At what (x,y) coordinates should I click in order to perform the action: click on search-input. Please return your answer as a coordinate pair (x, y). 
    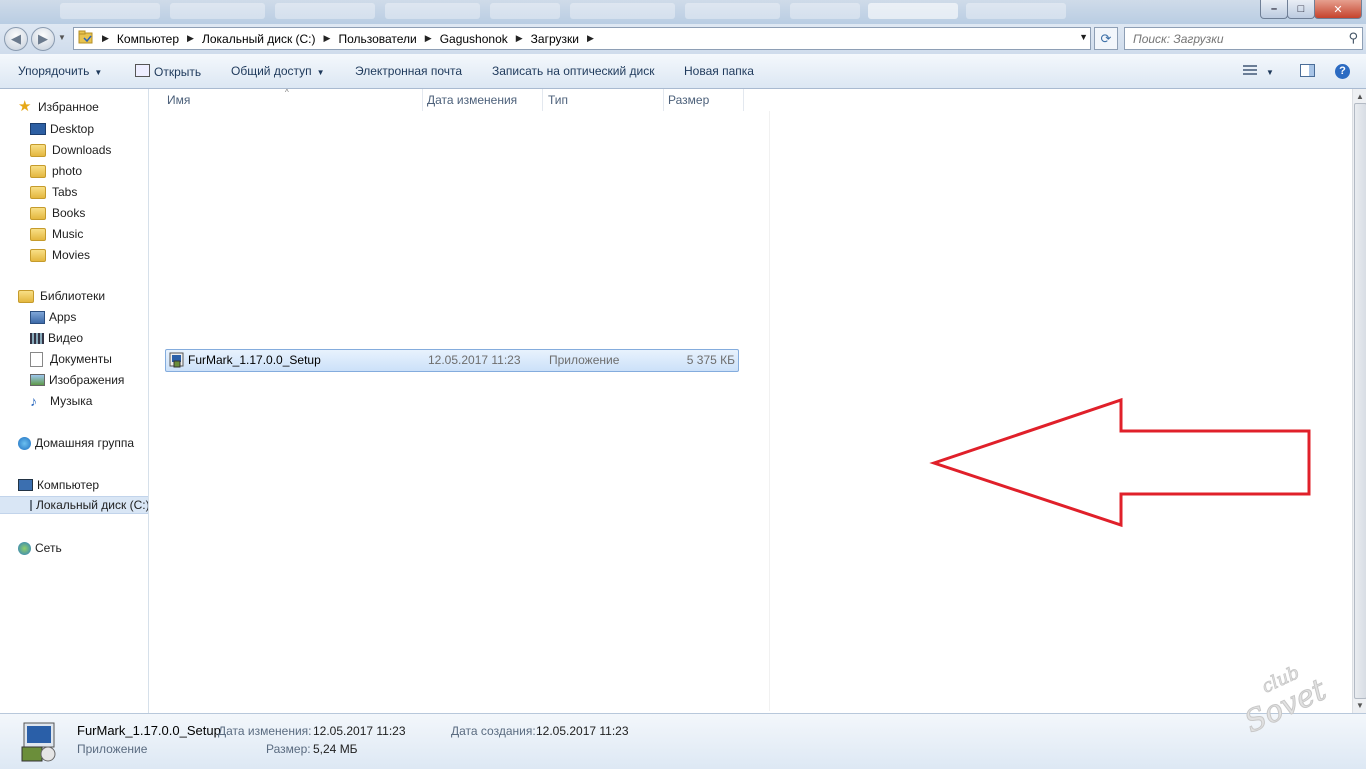
    Looking at the image, I should click on (1235, 38).